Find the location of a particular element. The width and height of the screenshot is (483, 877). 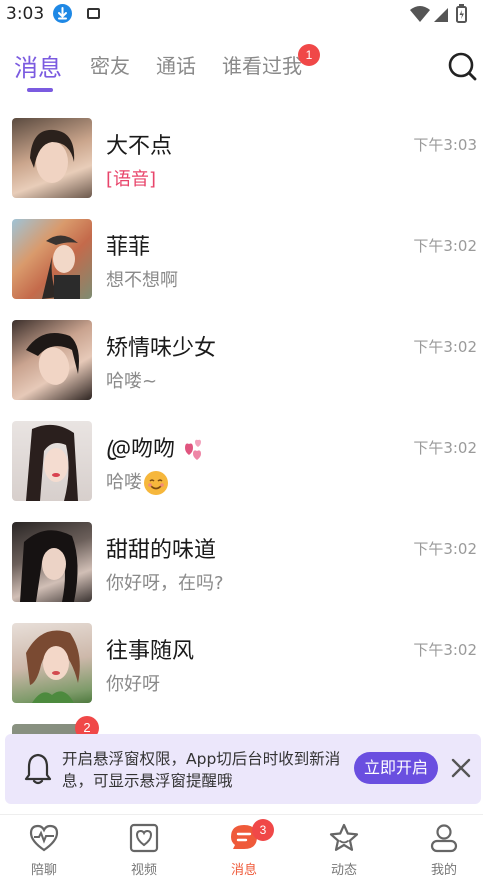

contact-name: 菲菲 is located at coordinates (128, 247).